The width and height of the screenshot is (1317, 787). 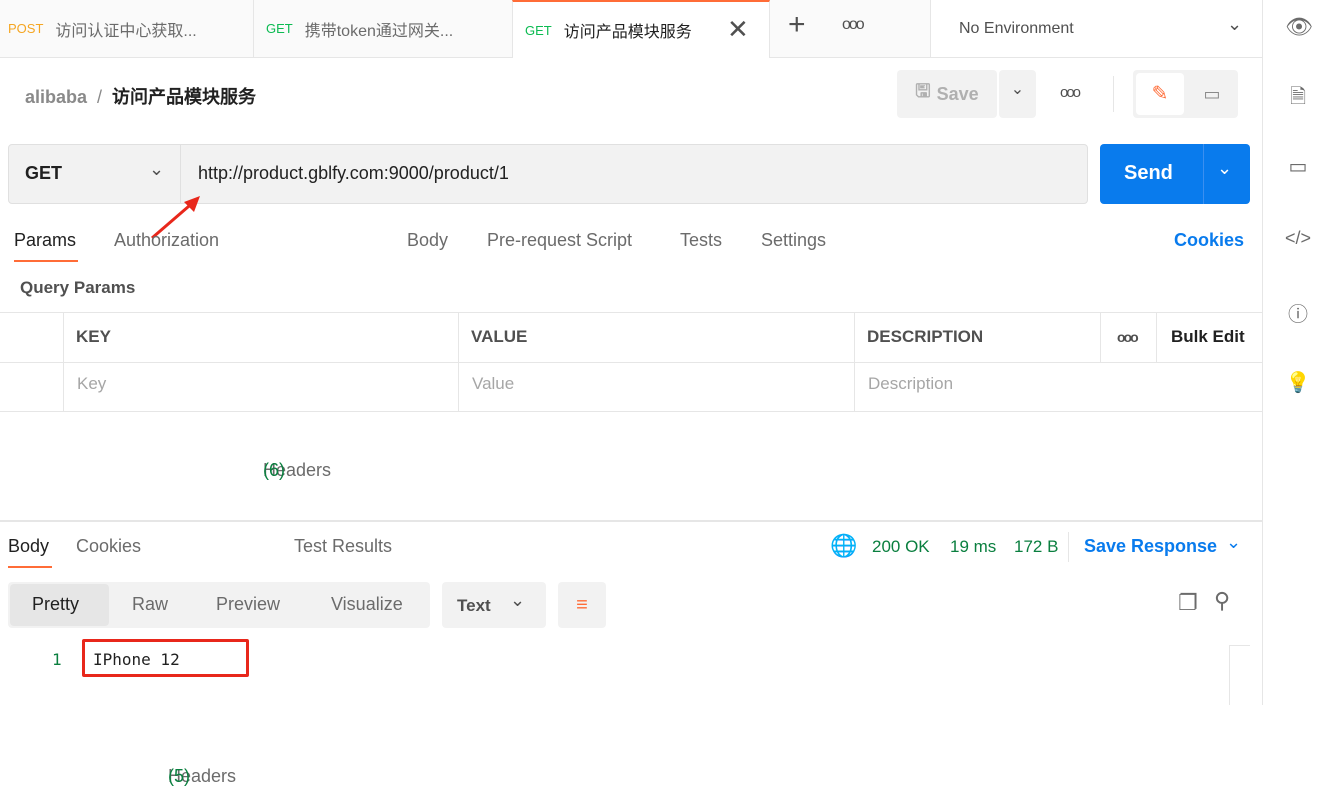 I want to click on response-tab-cookies: Cookies, so click(x=108, y=546).